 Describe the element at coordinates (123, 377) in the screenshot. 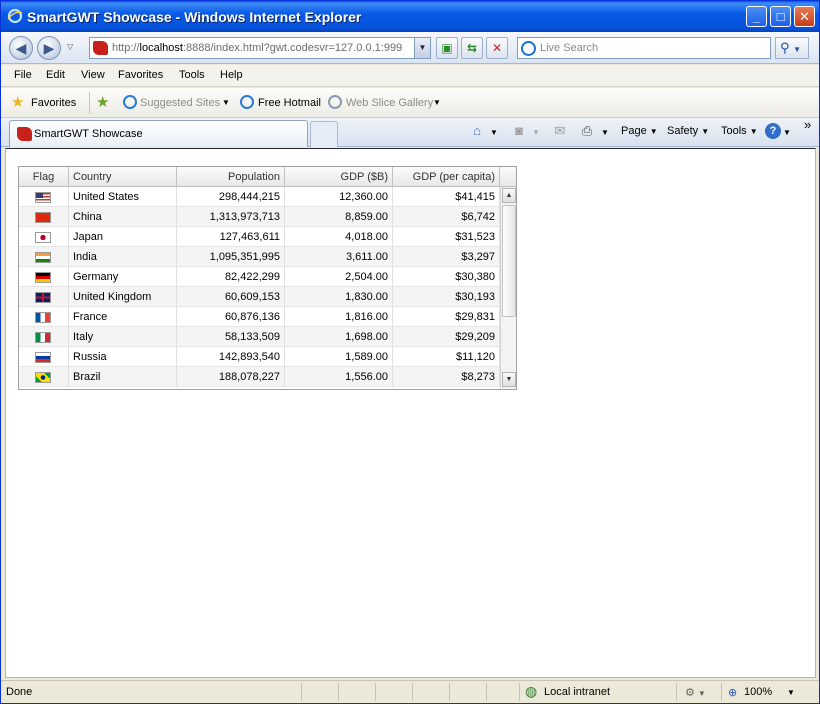

I see `country-cell: Brazil` at that location.